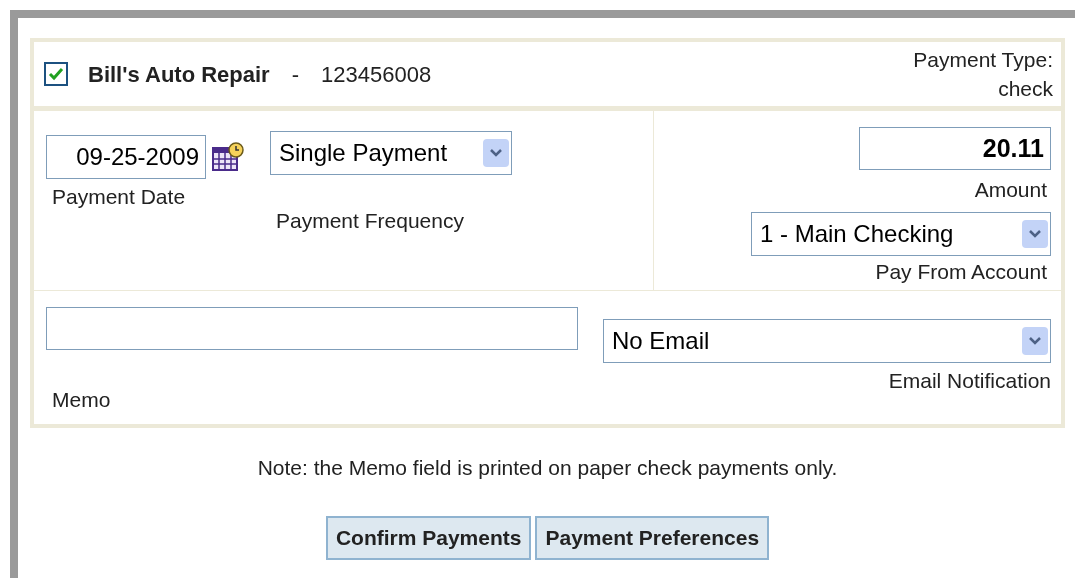 This screenshot has width=1075, height=578. I want to click on action-button: Confirm Payments, so click(428, 537).